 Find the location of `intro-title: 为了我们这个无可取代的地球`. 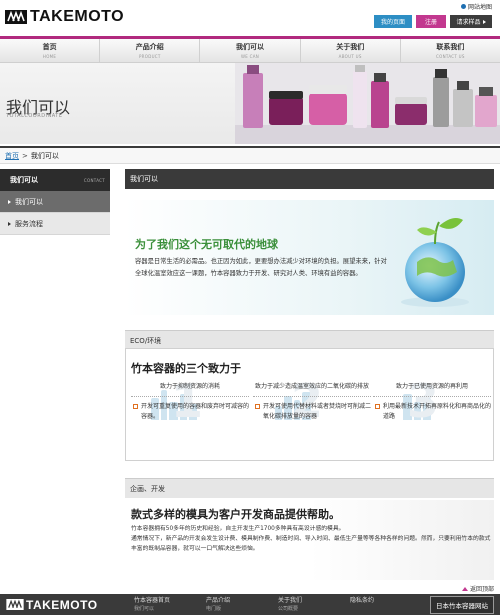

intro-title: 为了我们这个无可取代的地球 is located at coordinates (206, 244).